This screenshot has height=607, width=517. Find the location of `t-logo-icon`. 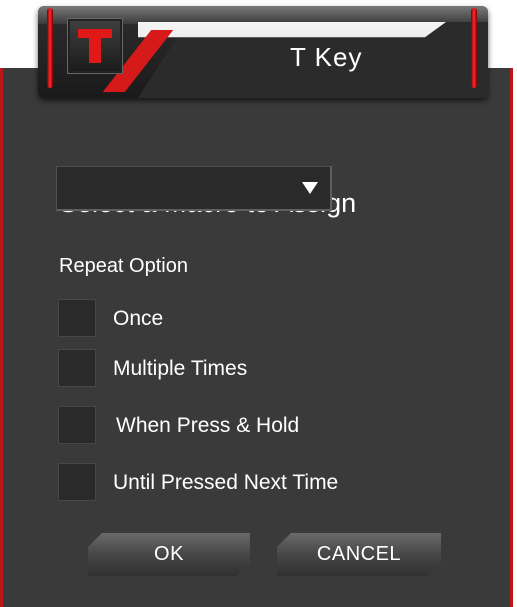

t-logo-icon is located at coordinates (95, 46).